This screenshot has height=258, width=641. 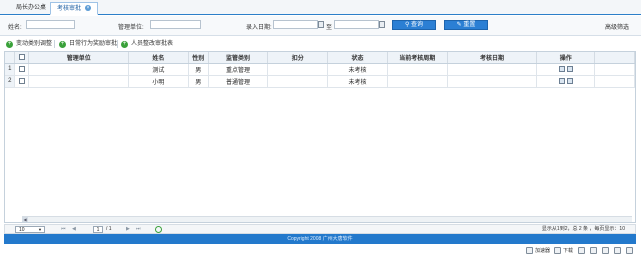 What do you see at coordinates (74, 229) in the screenshot?
I see `prev-page-icon: ◀` at bounding box center [74, 229].